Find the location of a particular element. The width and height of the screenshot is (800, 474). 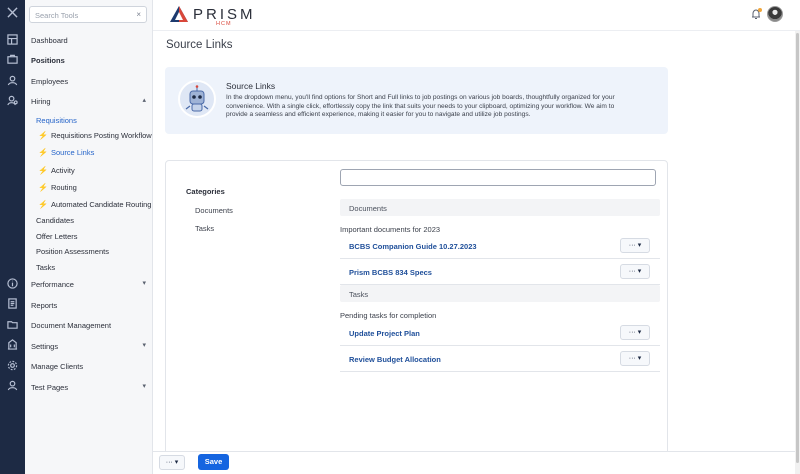

sidebar-item-employees: Employees is located at coordinates (49, 81).